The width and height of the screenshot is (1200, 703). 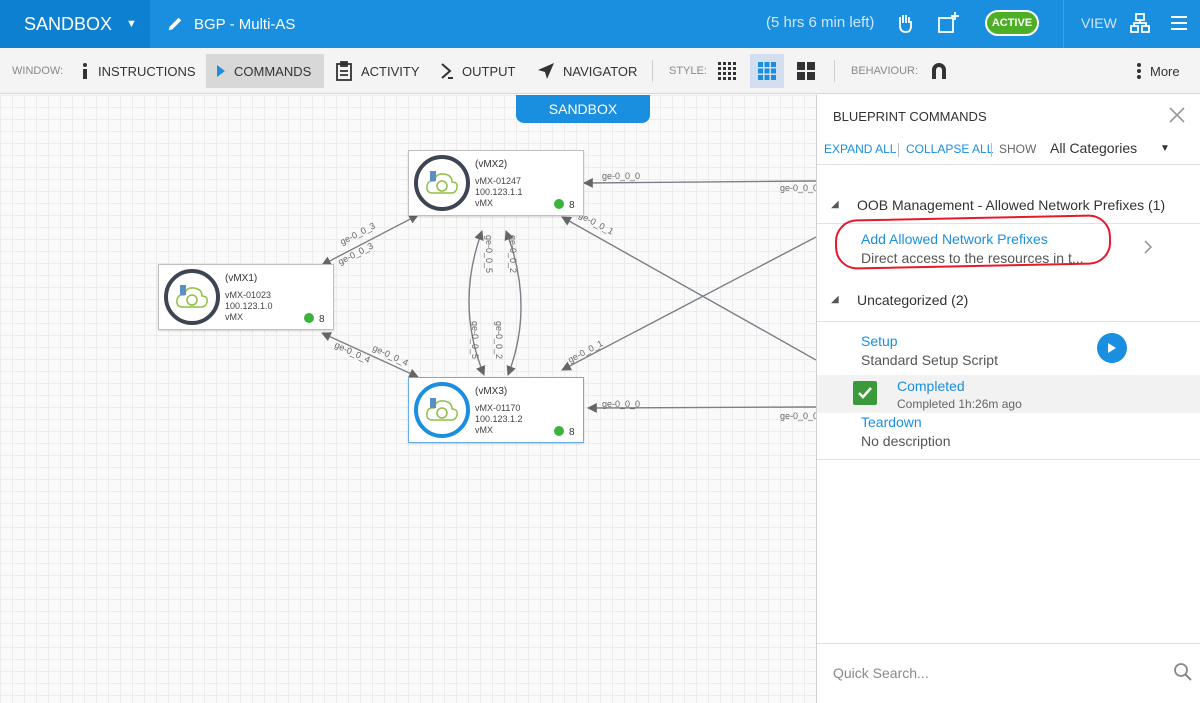 What do you see at coordinates (442, 183) in the screenshot?
I see `device-icon` at bounding box center [442, 183].